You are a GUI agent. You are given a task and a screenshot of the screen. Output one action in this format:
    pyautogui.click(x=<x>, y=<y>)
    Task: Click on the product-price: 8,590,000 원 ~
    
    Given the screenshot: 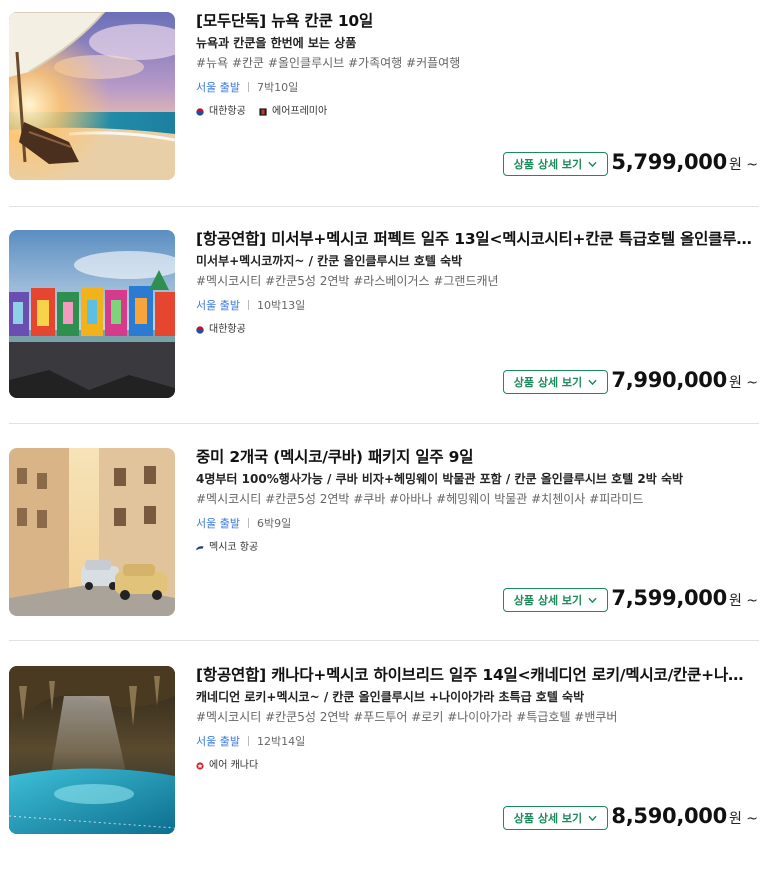 What is the action you would take?
    pyautogui.click(x=684, y=818)
    